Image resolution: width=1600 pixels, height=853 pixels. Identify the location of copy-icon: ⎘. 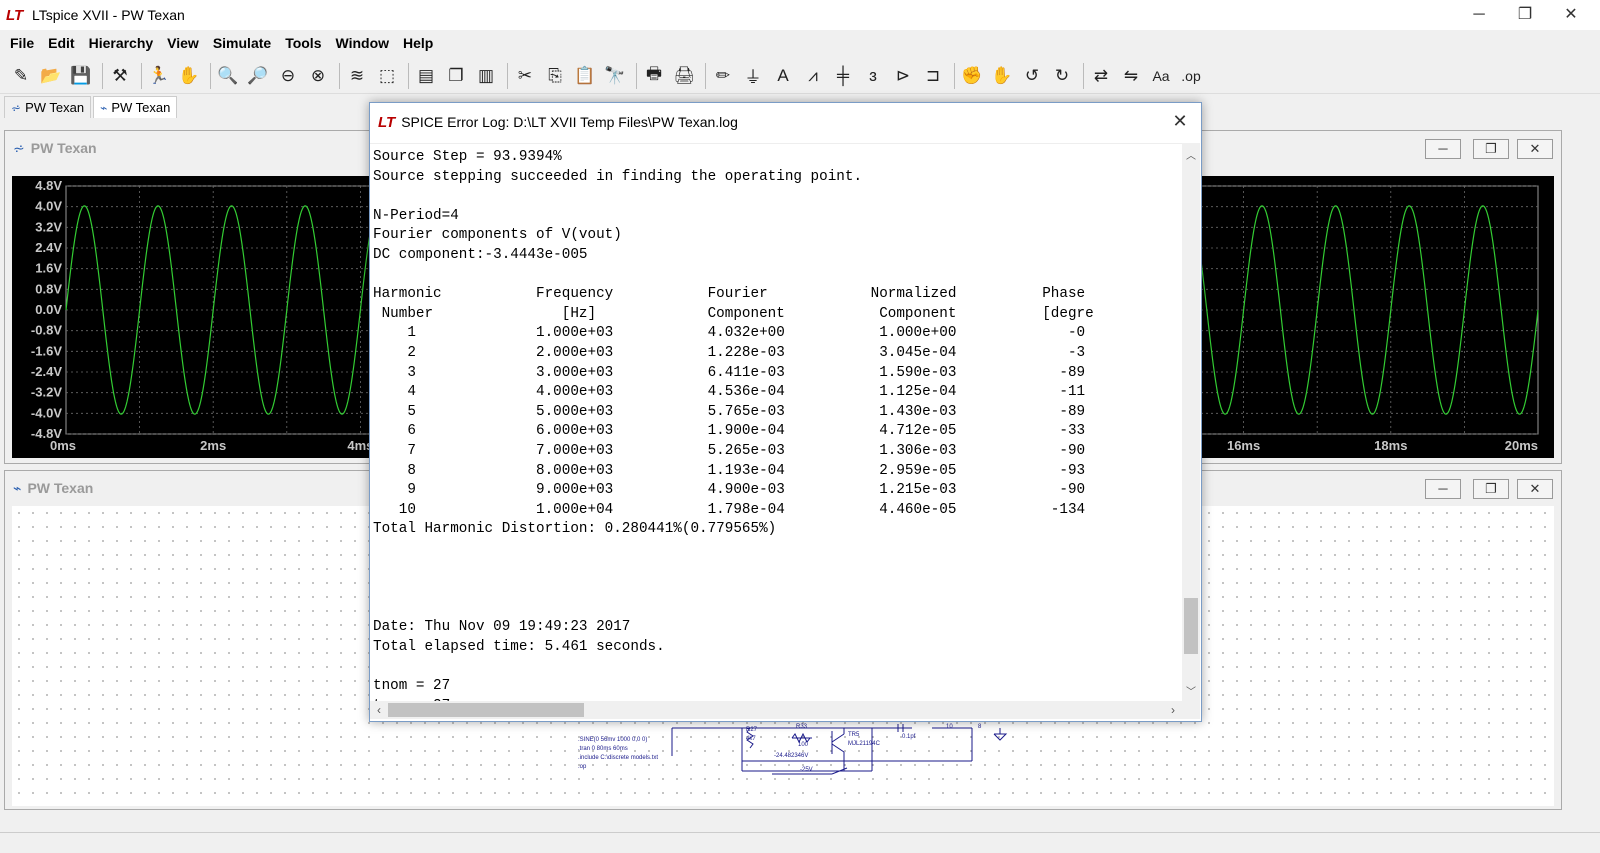
(555, 76).